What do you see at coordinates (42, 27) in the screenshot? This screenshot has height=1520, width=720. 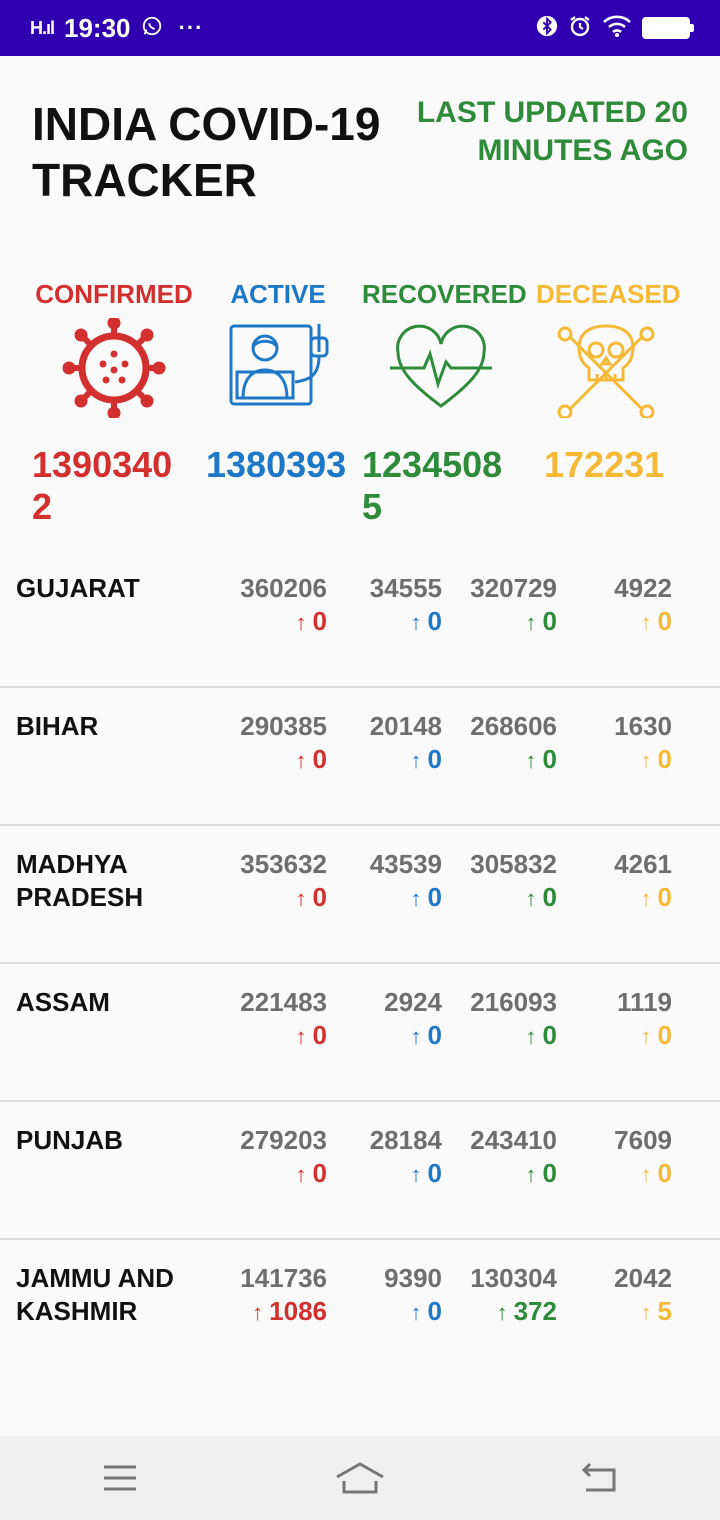 I see `signal-icon: H.ıl` at bounding box center [42, 27].